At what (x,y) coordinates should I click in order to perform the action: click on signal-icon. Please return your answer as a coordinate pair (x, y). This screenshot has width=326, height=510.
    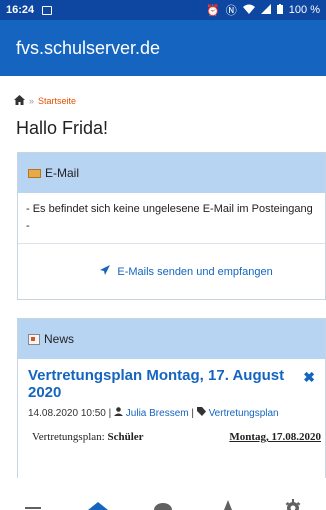
    Looking at the image, I should click on (265, 10).